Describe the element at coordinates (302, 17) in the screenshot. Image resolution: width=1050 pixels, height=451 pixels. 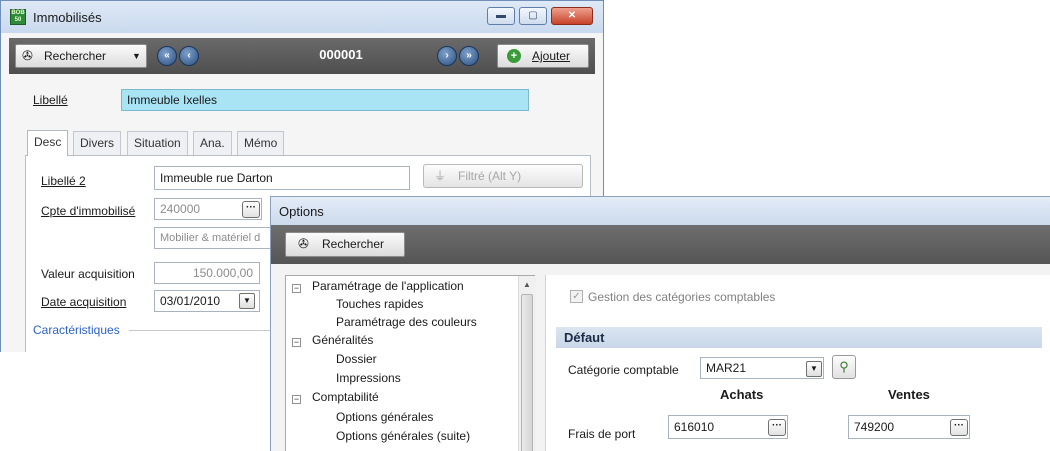
I see `window-title-bar: BOB 50 Immobilisés ▬ ▢ ✕` at that location.